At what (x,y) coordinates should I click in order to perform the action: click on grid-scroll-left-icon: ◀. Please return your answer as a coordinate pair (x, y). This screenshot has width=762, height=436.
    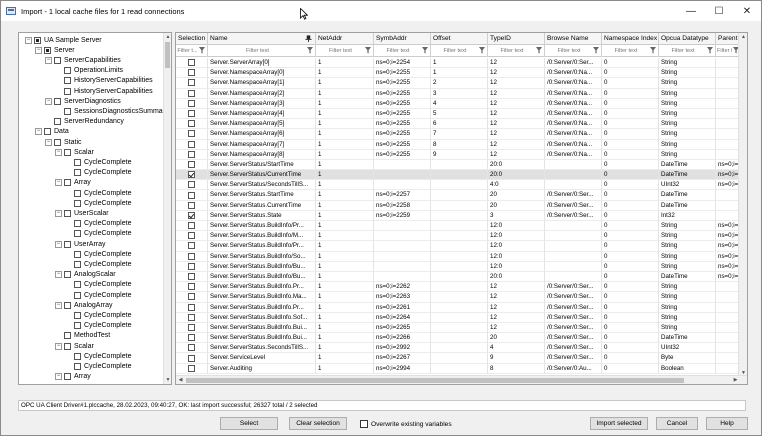
    Looking at the image, I should click on (180, 380).